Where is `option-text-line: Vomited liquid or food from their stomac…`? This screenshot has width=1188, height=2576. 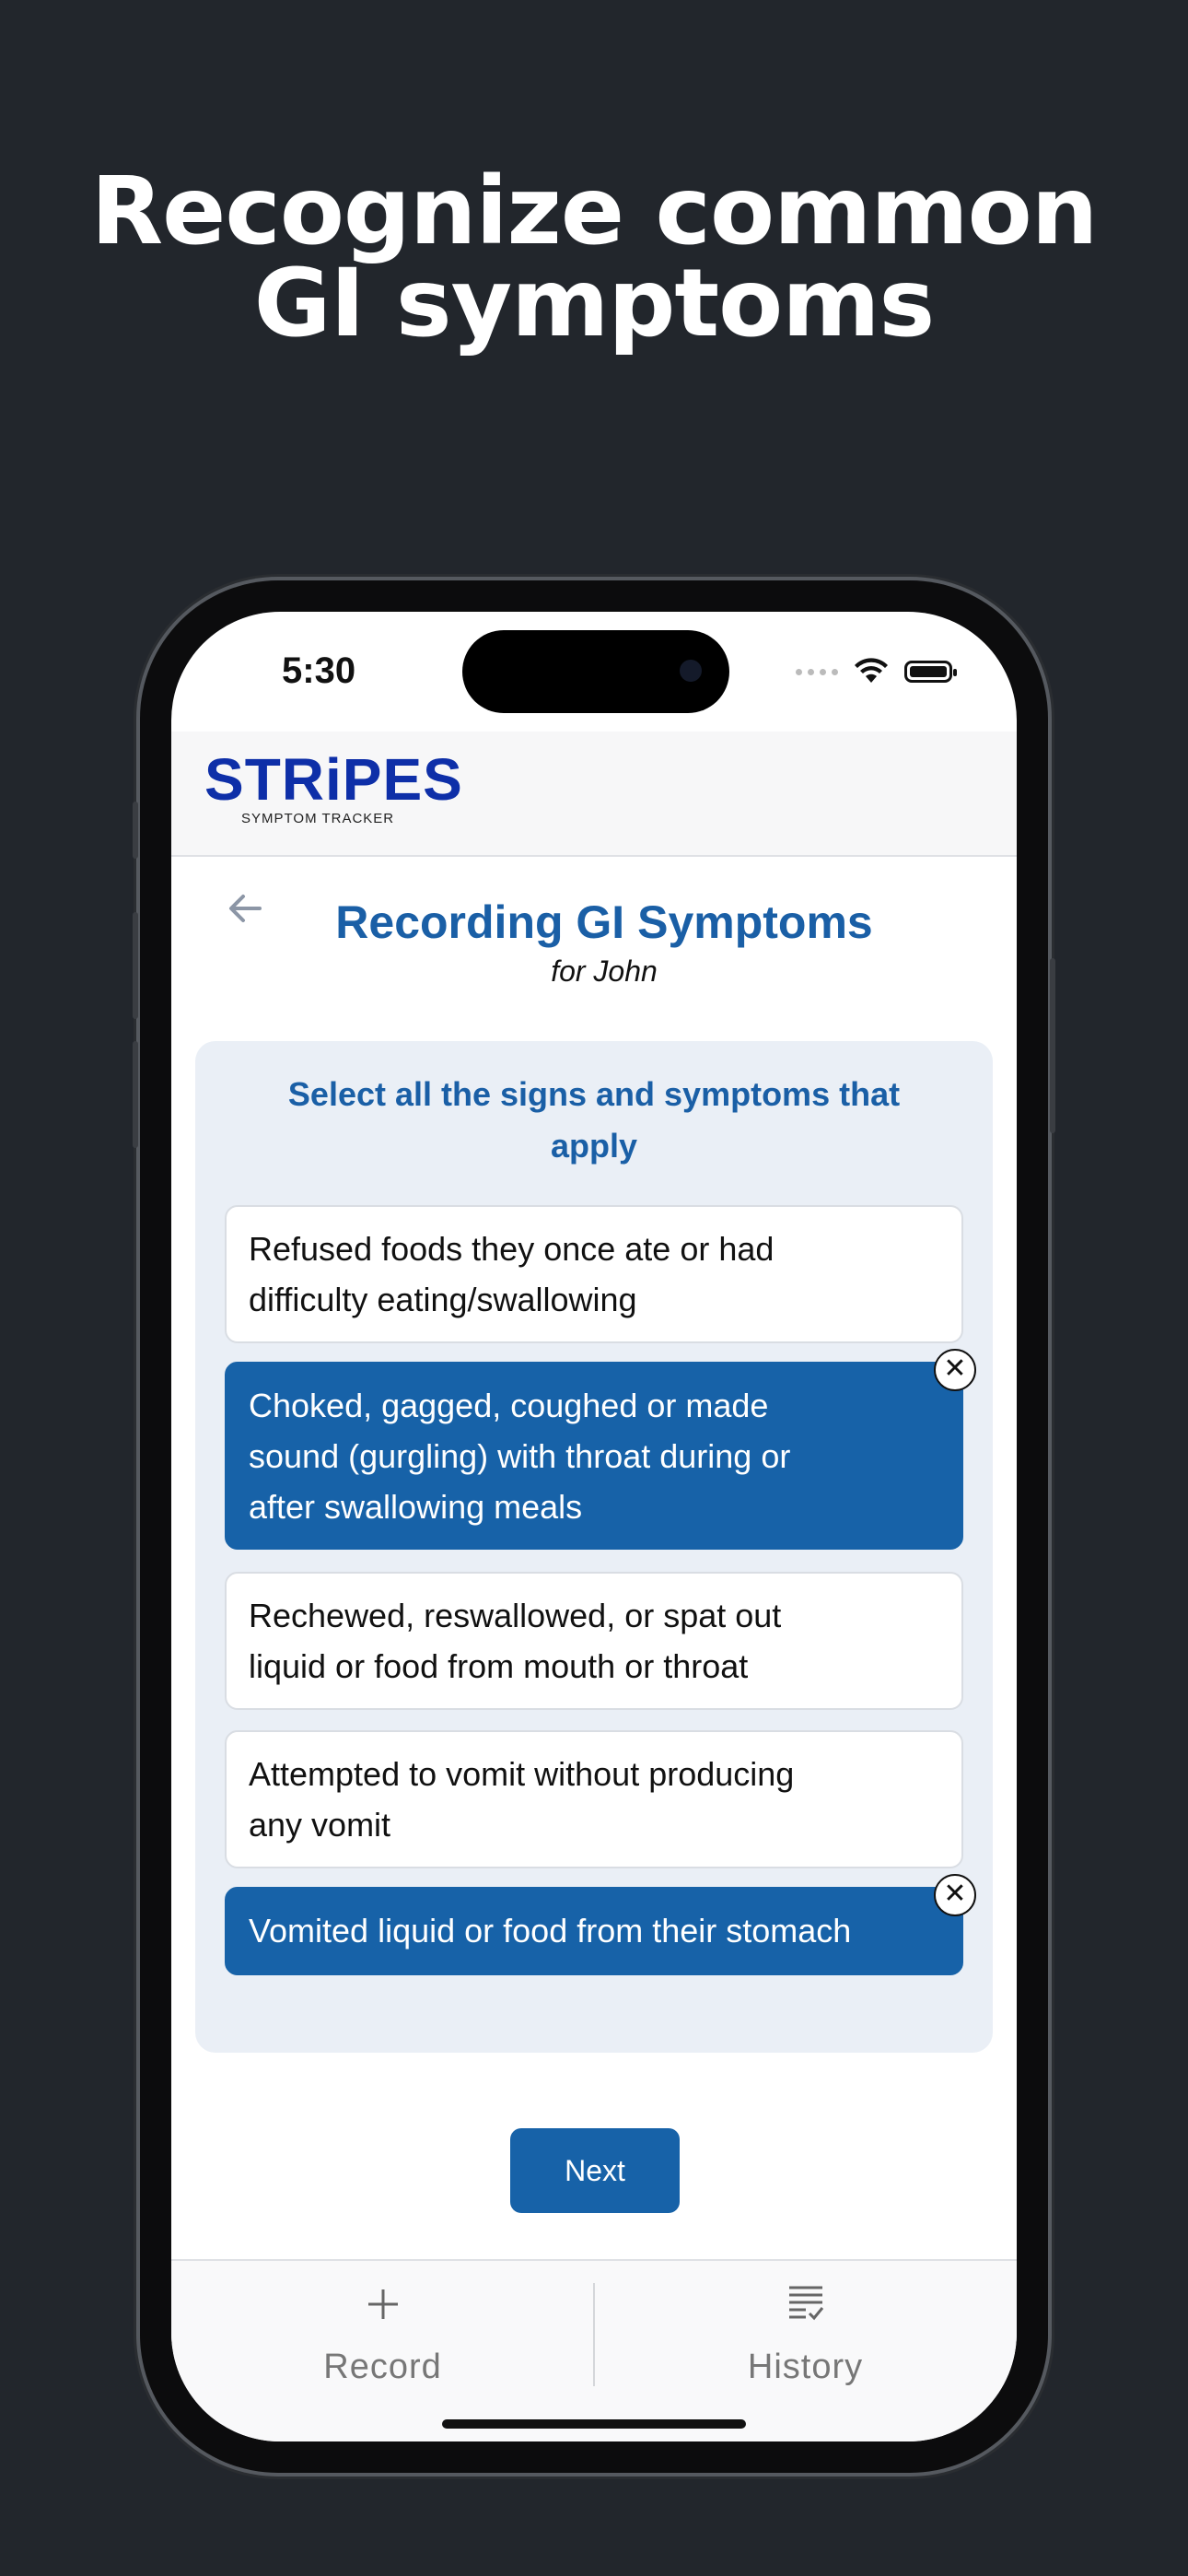 option-text-line: Vomited liquid or food from their stomac… is located at coordinates (550, 1931).